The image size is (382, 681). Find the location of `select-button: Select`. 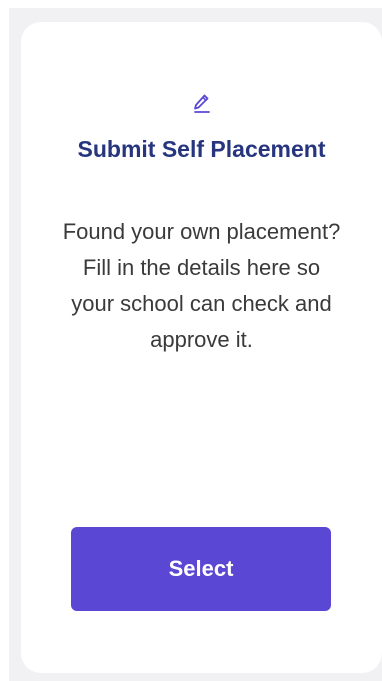

select-button: Select is located at coordinates (201, 569).